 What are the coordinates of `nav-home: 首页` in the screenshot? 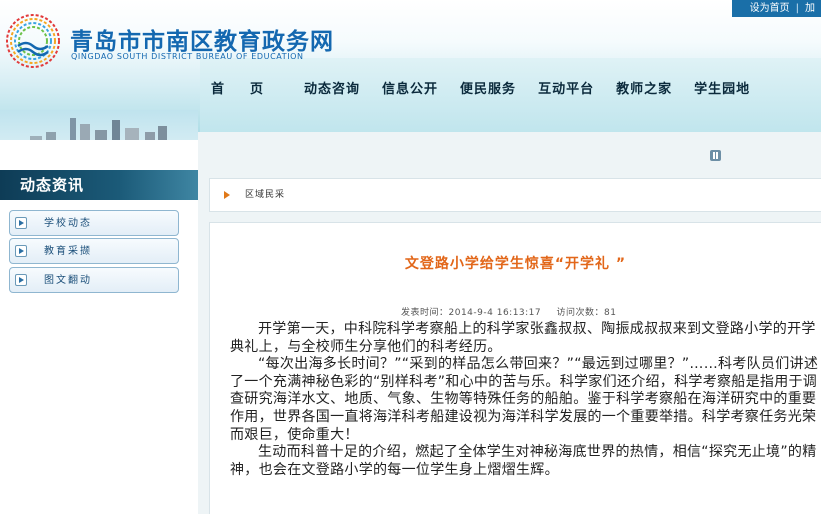 It's located at (246, 87).